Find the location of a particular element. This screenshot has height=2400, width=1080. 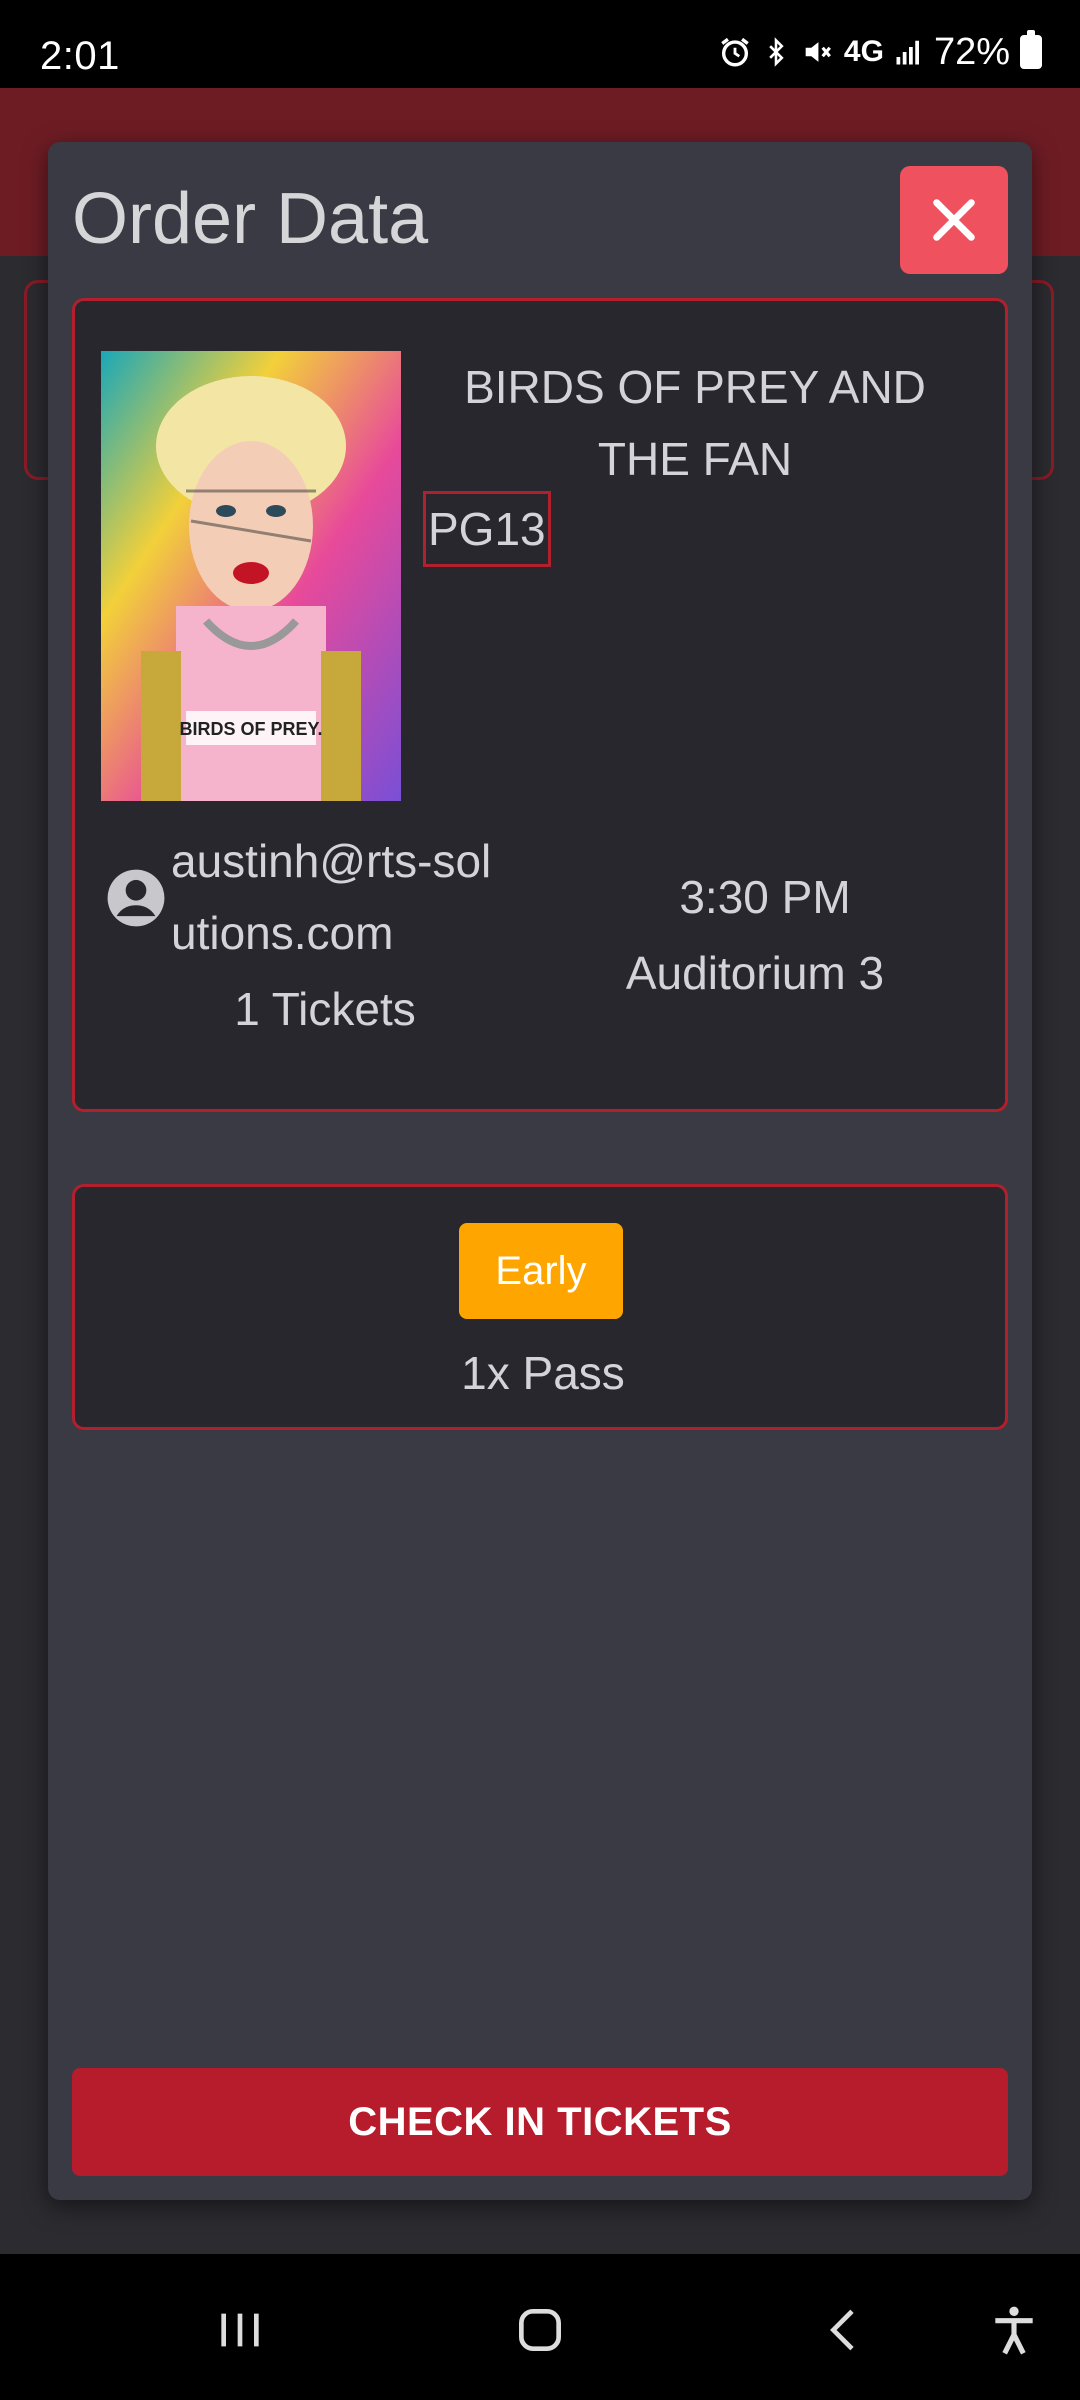

recent-apps-icon is located at coordinates (240, 2330).